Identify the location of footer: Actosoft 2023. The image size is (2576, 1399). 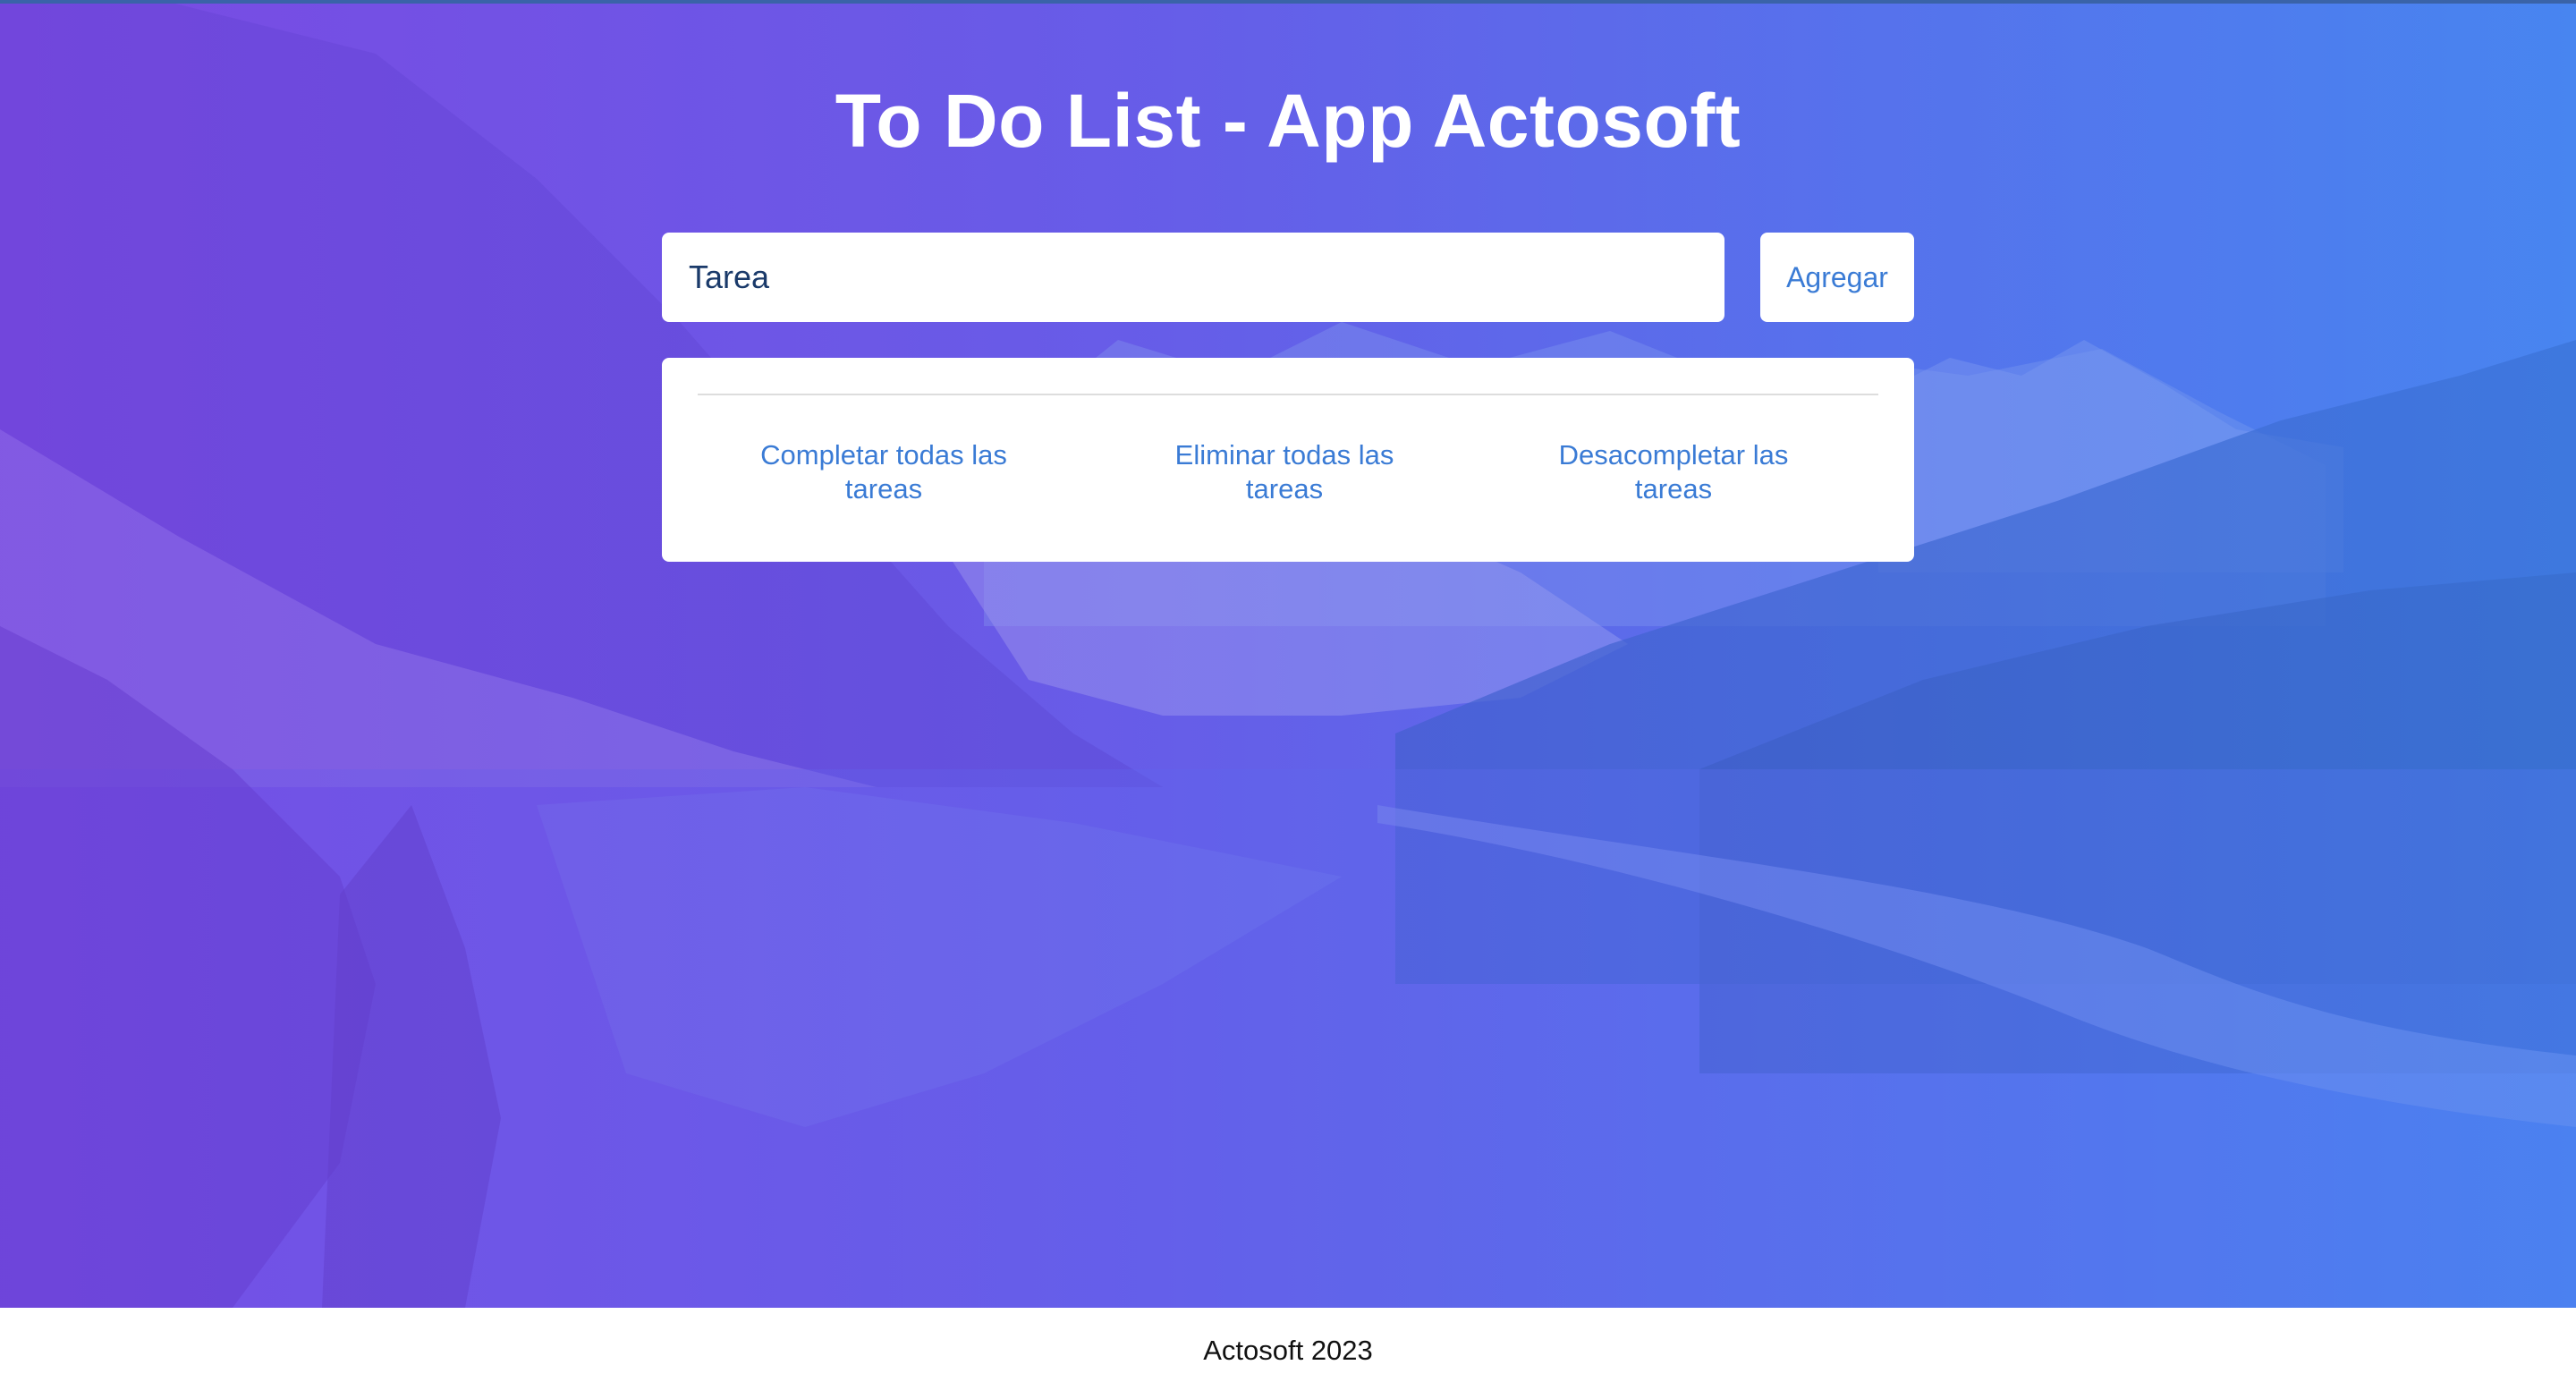
(1288, 1353).